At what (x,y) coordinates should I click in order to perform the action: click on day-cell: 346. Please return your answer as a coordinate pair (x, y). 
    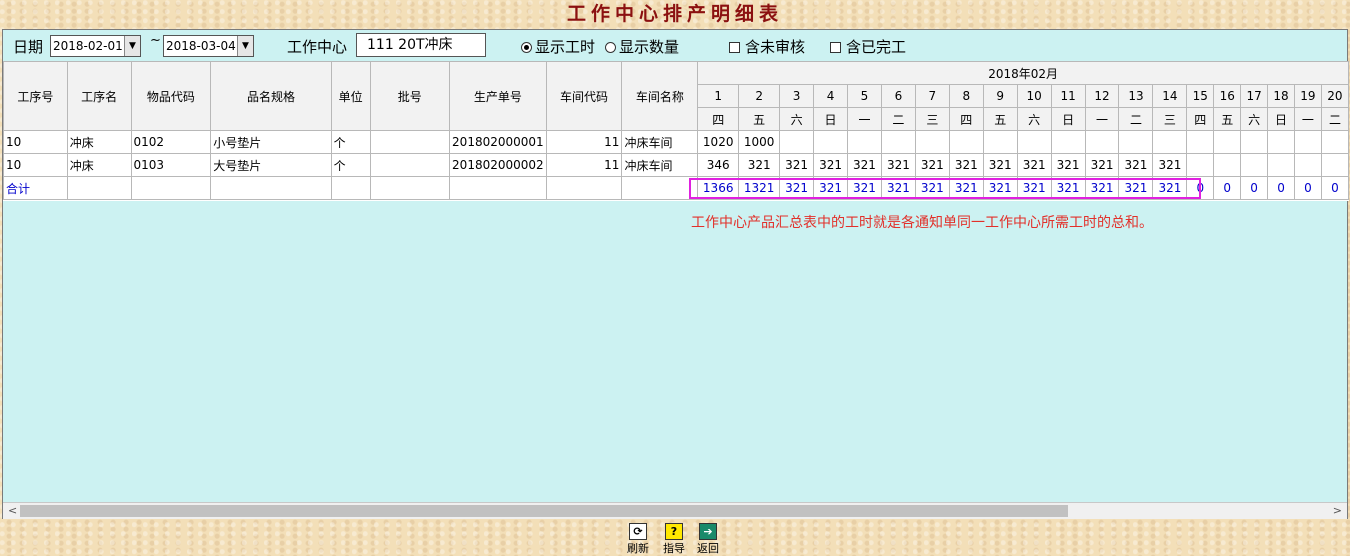
    Looking at the image, I should click on (718, 165).